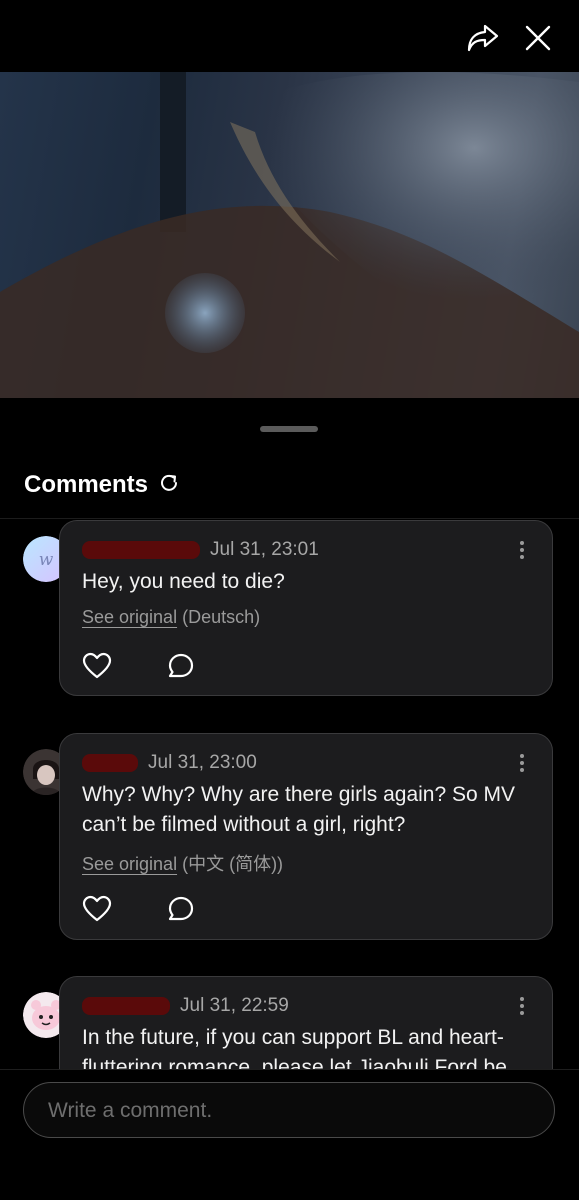 This screenshot has width=579, height=1200. I want to click on drag-handle, so click(289, 429).